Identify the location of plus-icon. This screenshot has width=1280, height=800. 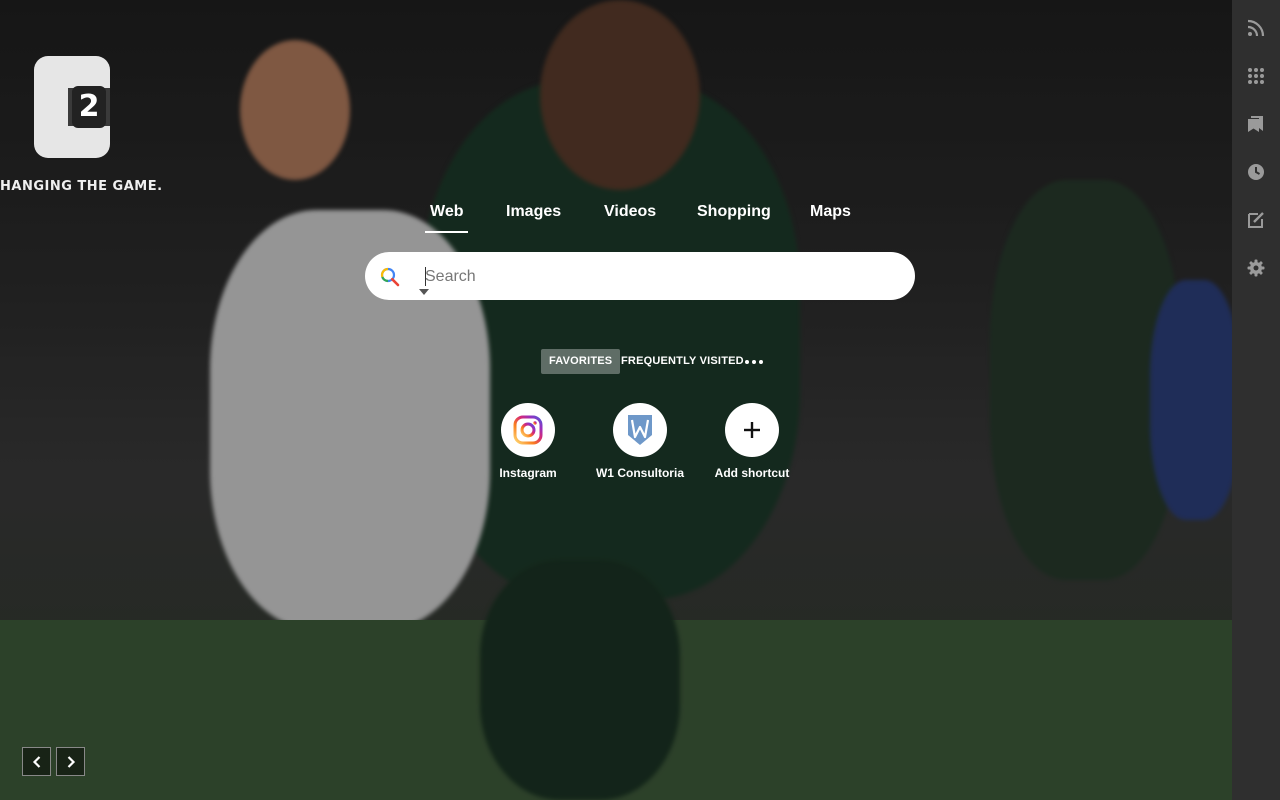
(752, 430).